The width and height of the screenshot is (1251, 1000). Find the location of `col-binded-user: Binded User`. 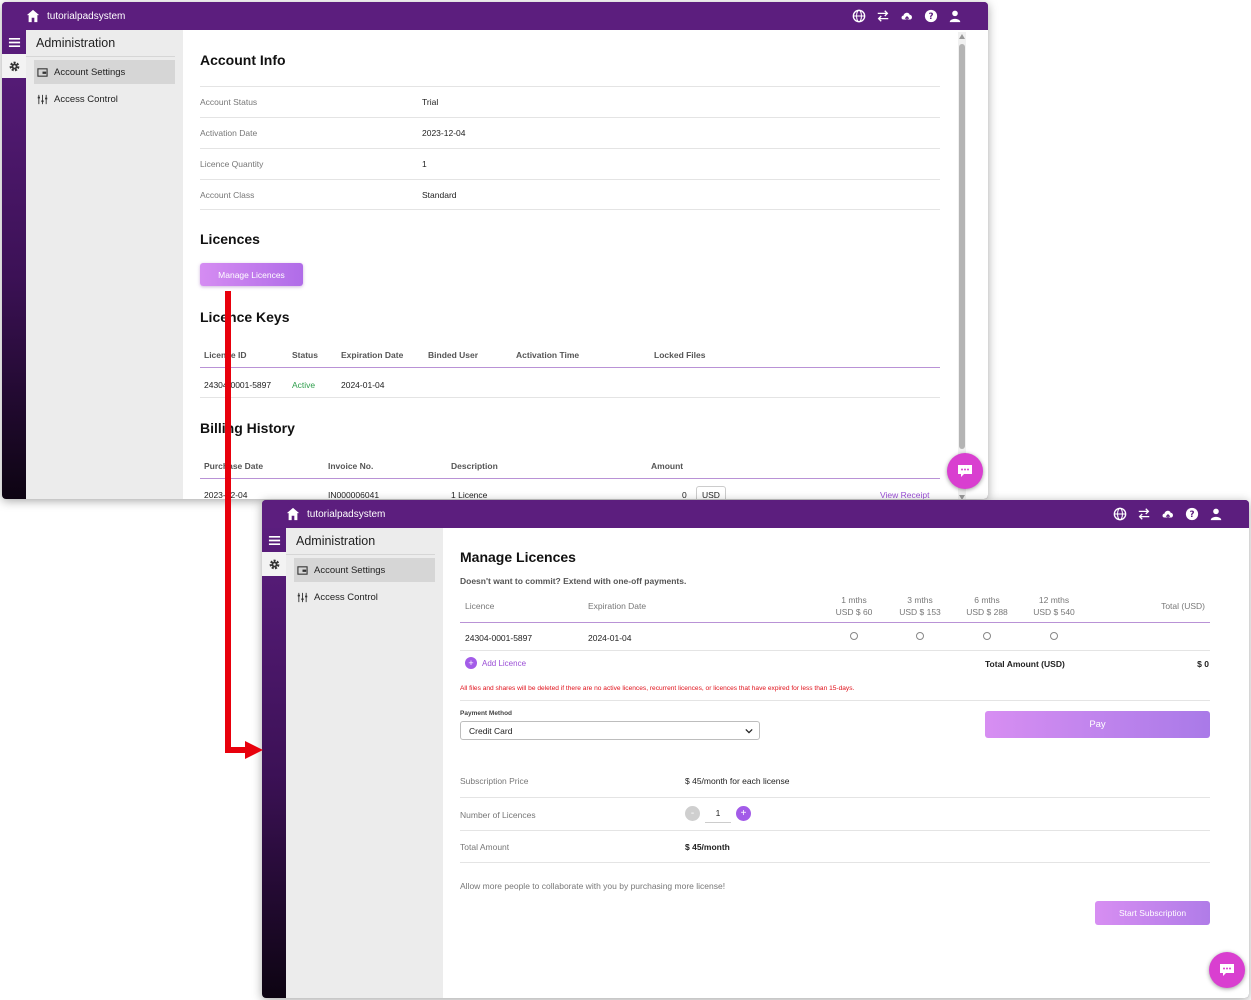

col-binded-user: Binded User is located at coordinates (453, 355).